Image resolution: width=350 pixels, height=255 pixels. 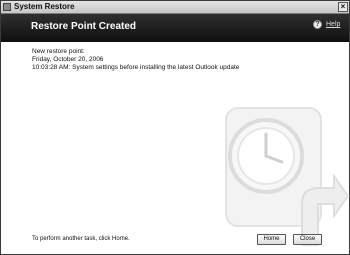 What do you see at coordinates (68, 59) in the screenshot?
I see `restore-point-date: Friday, October 20, 2006` at bounding box center [68, 59].